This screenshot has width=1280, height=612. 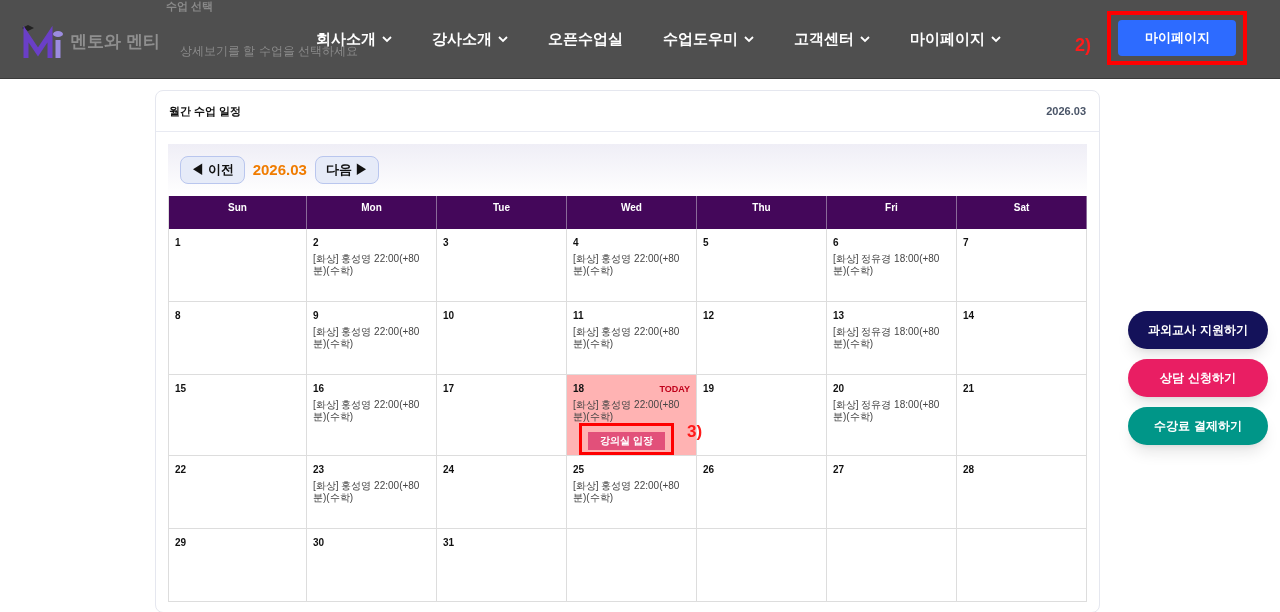 I want to click on day-number: 20, so click(x=839, y=389).